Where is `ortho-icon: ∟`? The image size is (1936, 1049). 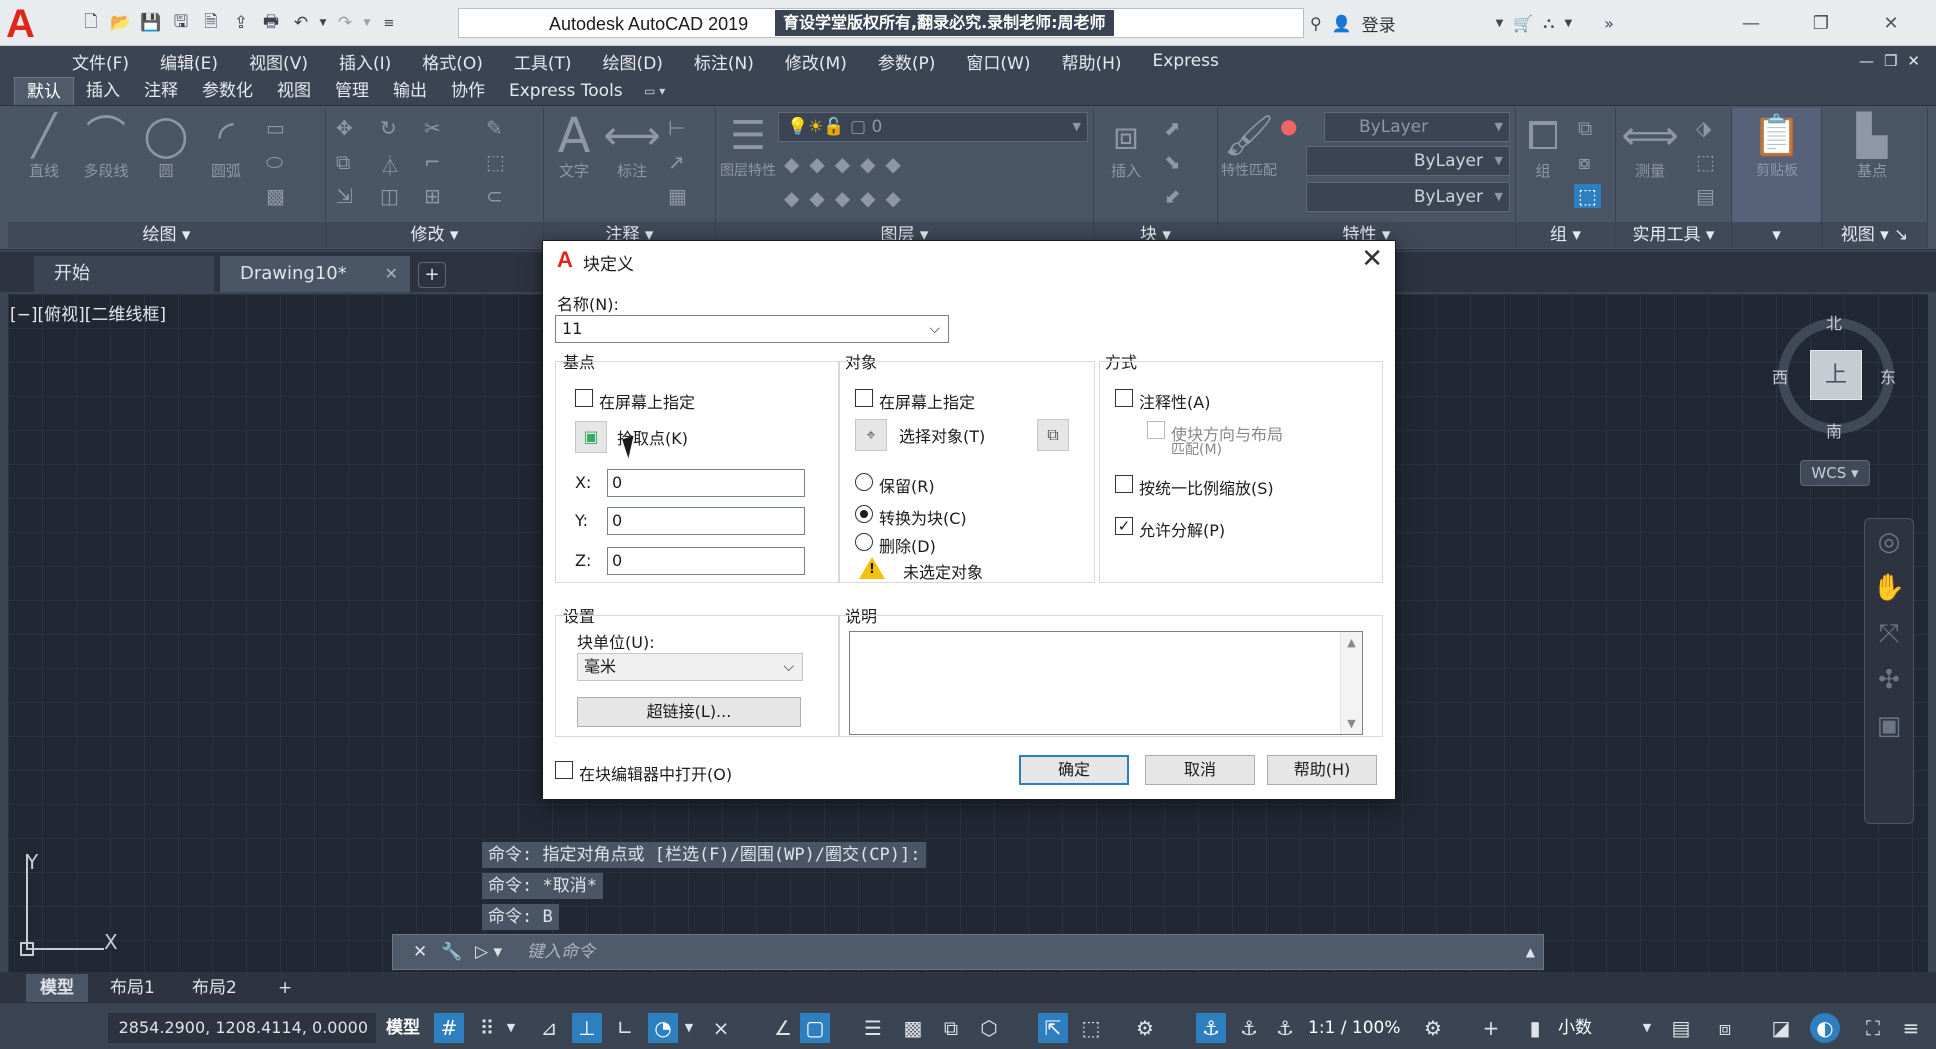 ortho-icon: ∟ is located at coordinates (625, 1028).